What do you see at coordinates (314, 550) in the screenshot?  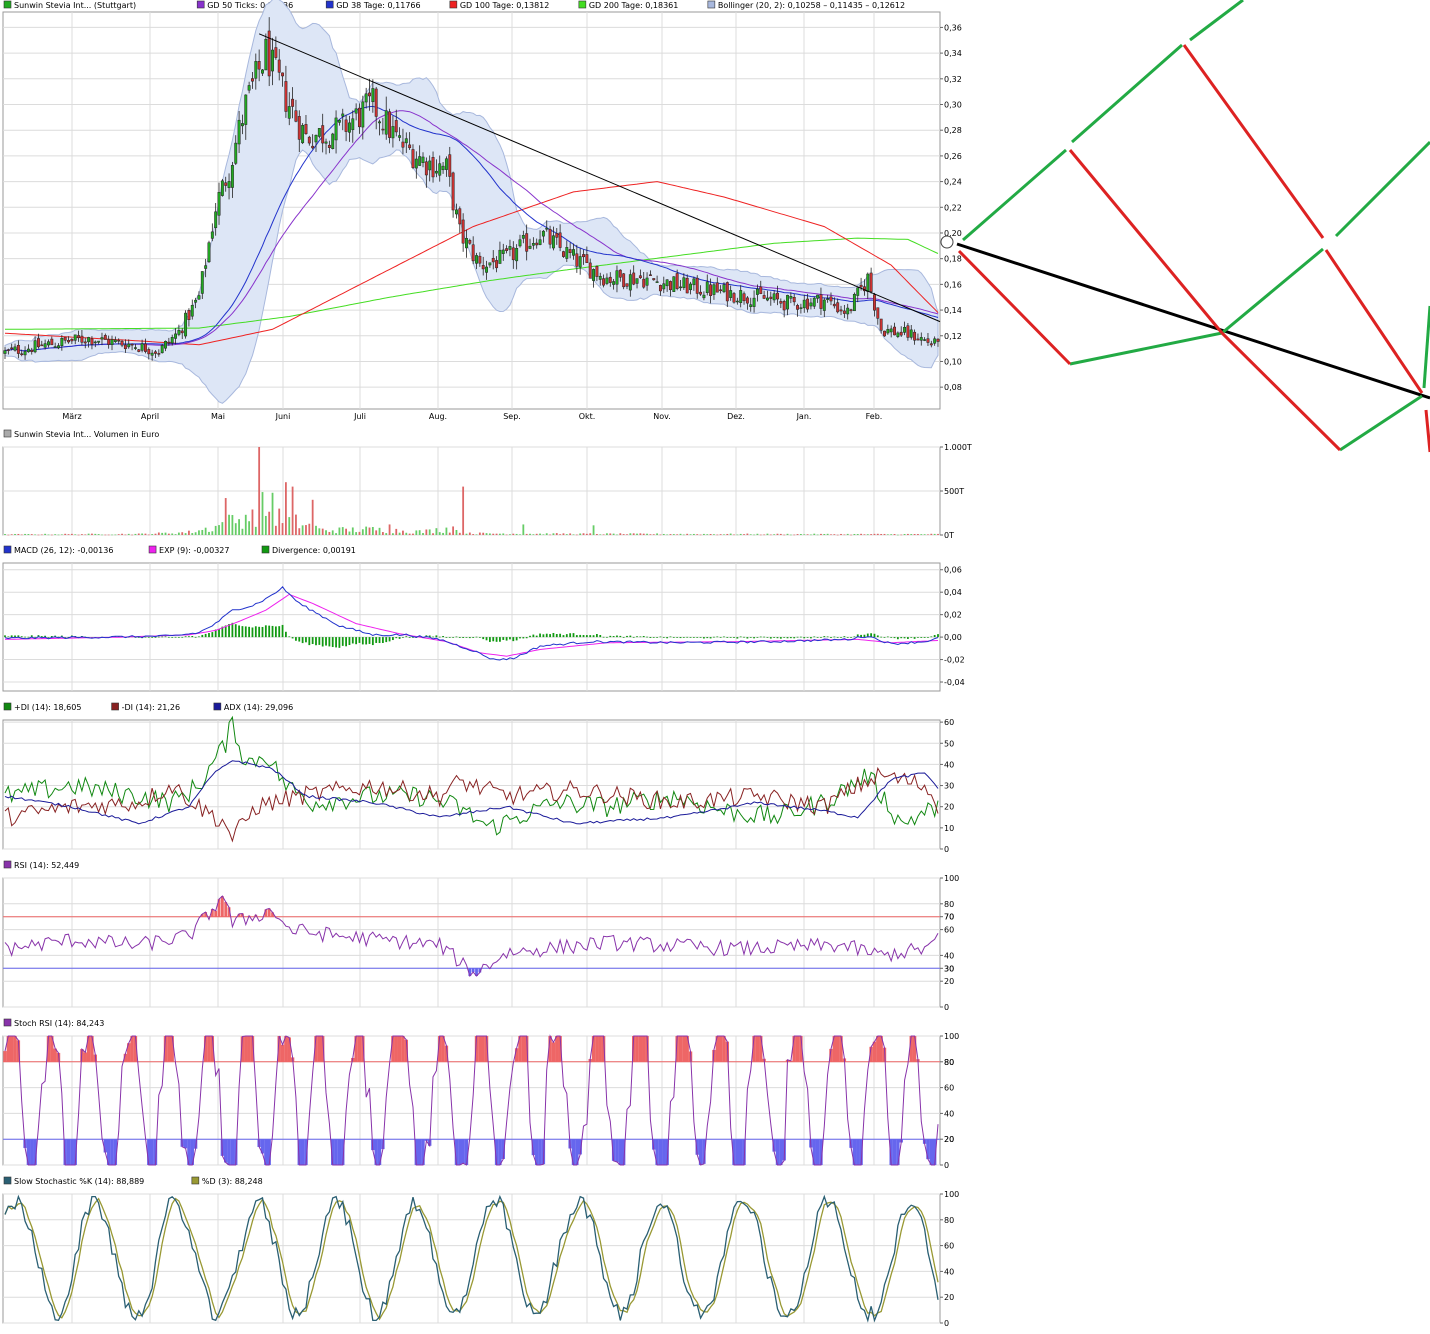 I see `macd-legend-label: Divergence: 0,00191` at bounding box center [314, 550].